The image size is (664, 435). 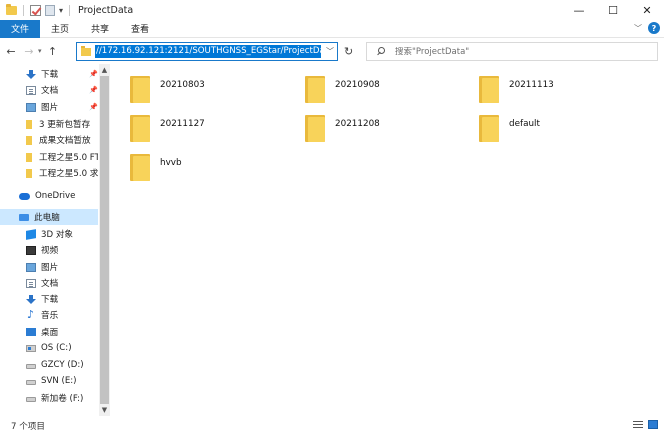 I want to click on tab-home: 主页, so click(x=60, y=29).